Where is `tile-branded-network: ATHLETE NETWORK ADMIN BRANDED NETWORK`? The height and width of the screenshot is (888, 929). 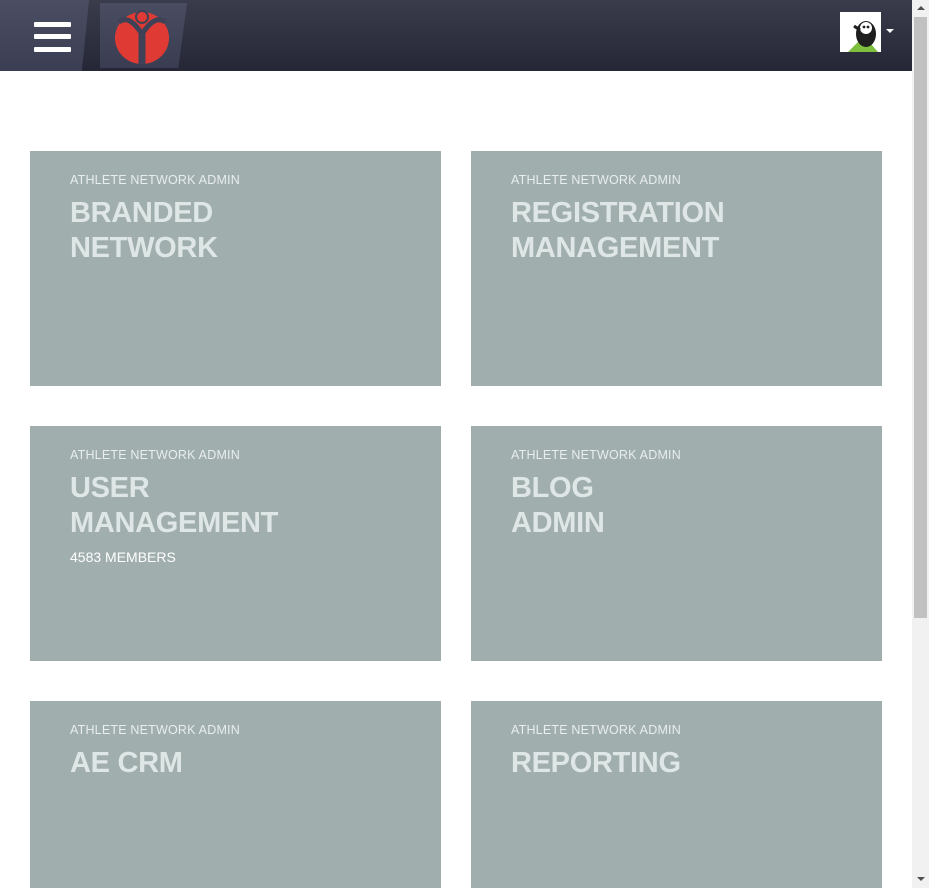 tile-branded-network: ATHLETE NETWORK ADMIN BRANDED NETWORK is located at coordinates (235, 268).